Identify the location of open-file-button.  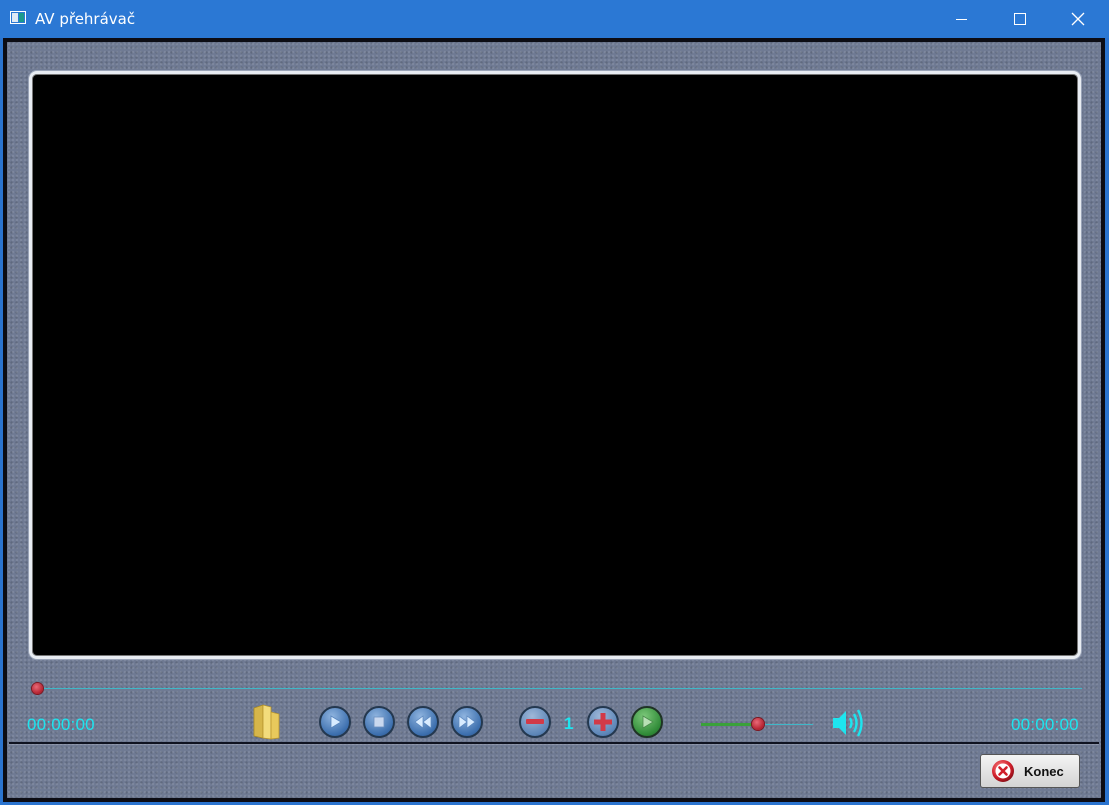
(266, 724).